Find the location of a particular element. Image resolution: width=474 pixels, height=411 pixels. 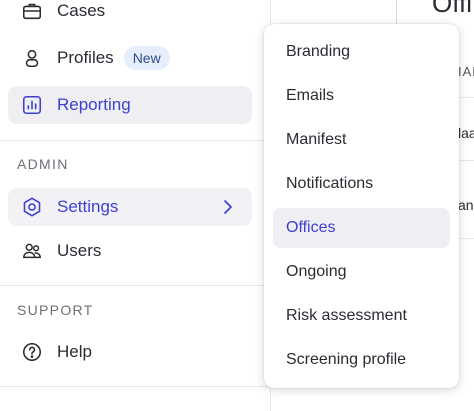

sidebar-item-label: Cases is located at coordinates (81, 10).